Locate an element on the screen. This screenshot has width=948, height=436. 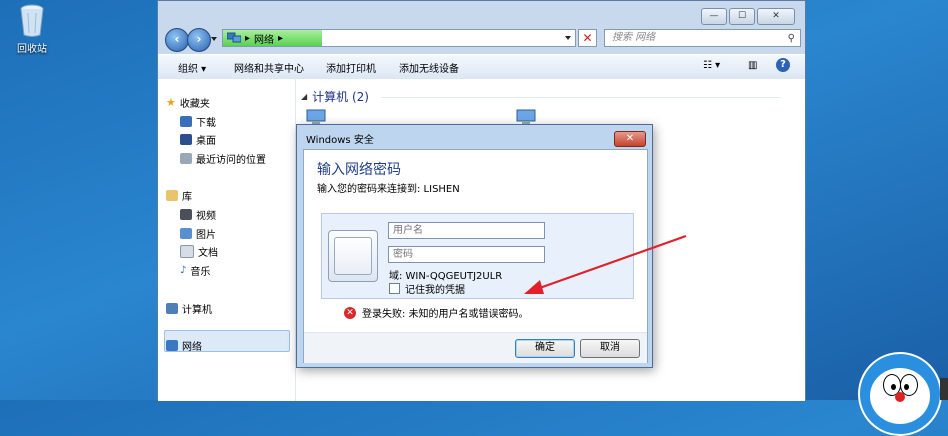
nav-item-downloads: 下载 is located at coordinates (198, 121).